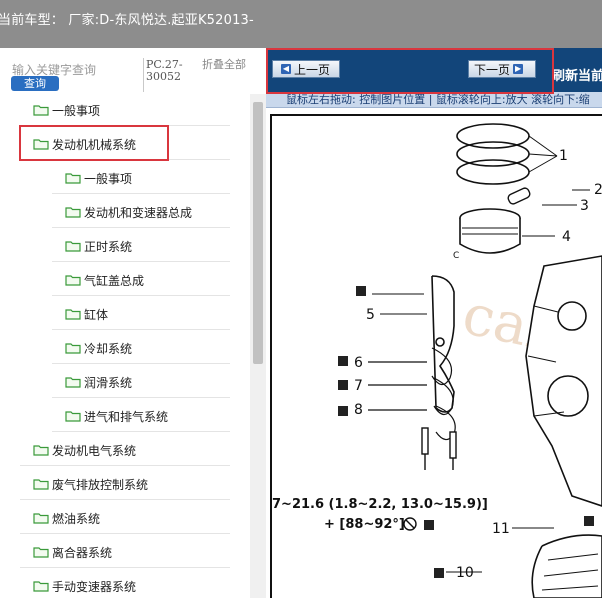 Image resolution: width=602 pixels, height=598 pixels. I want to click on tree-item-label: 进气和排气系统, so click(126, 416).